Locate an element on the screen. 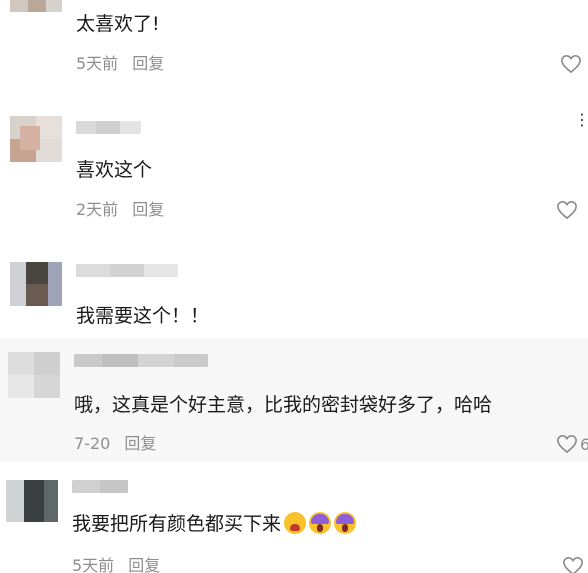 The image size is (588, 573). more-menu-icon: ⋮ is located at coordinates (581, 119).